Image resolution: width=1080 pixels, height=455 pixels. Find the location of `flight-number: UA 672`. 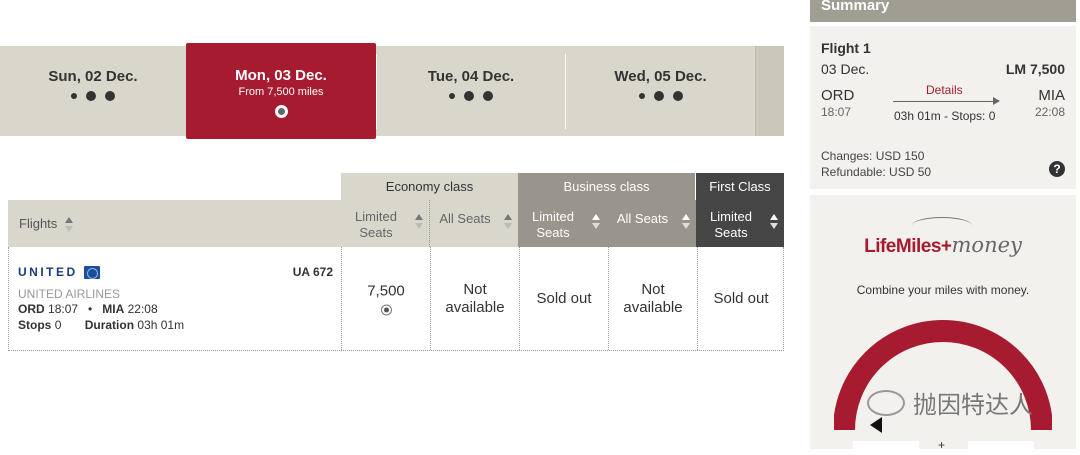

flight-number: UA 672 is located at coordinates (312, 272).